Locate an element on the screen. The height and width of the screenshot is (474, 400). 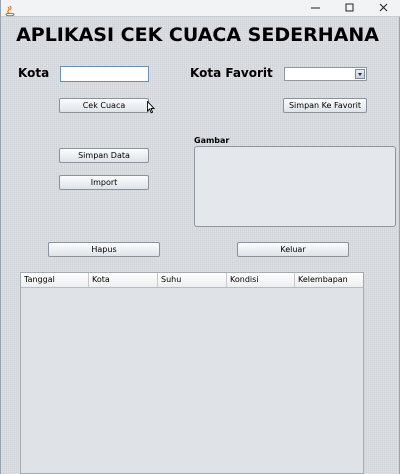
column-header-kota: Kota is located at coordinates (123, 280).